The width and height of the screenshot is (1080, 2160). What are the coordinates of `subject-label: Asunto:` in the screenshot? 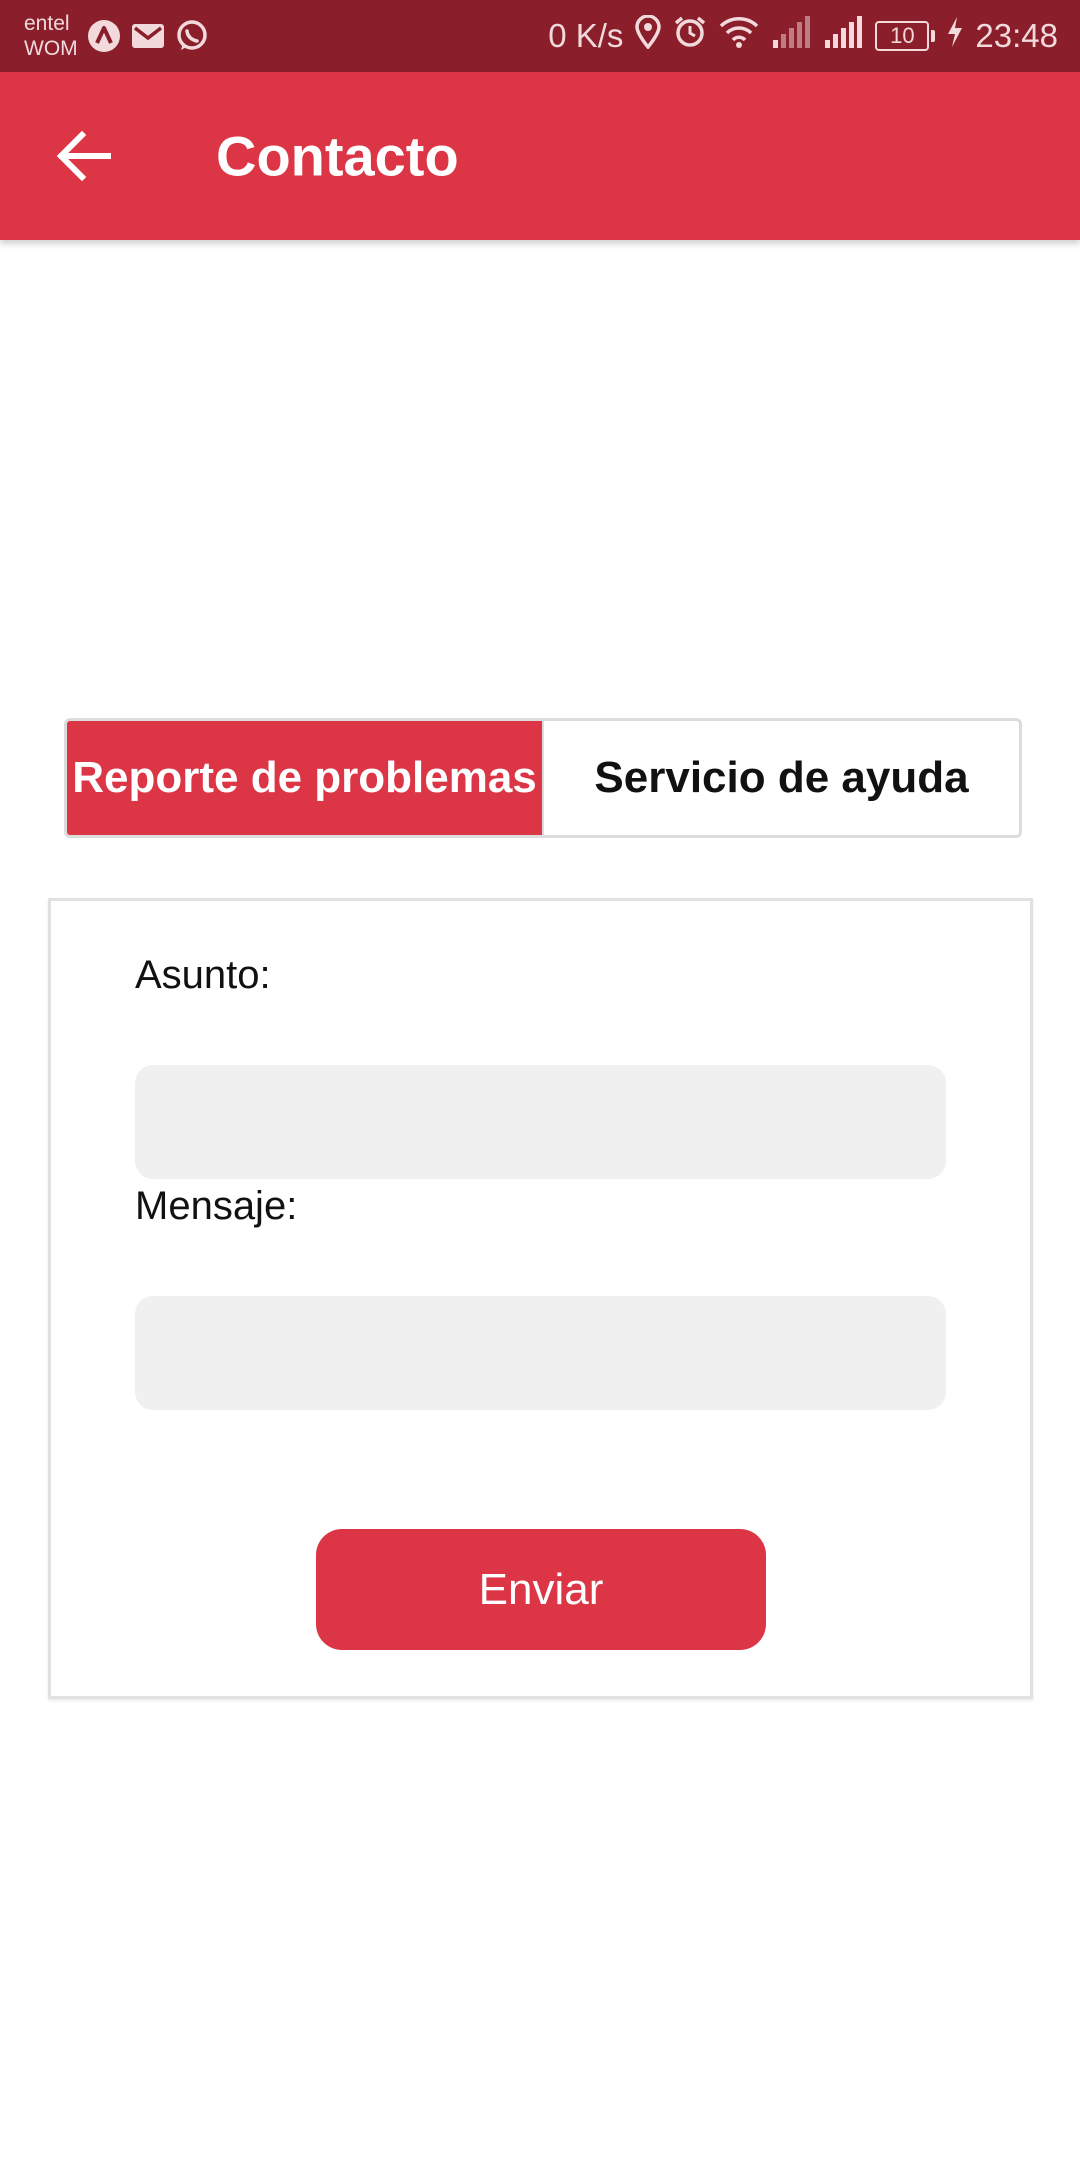 It's located at (203, 975).